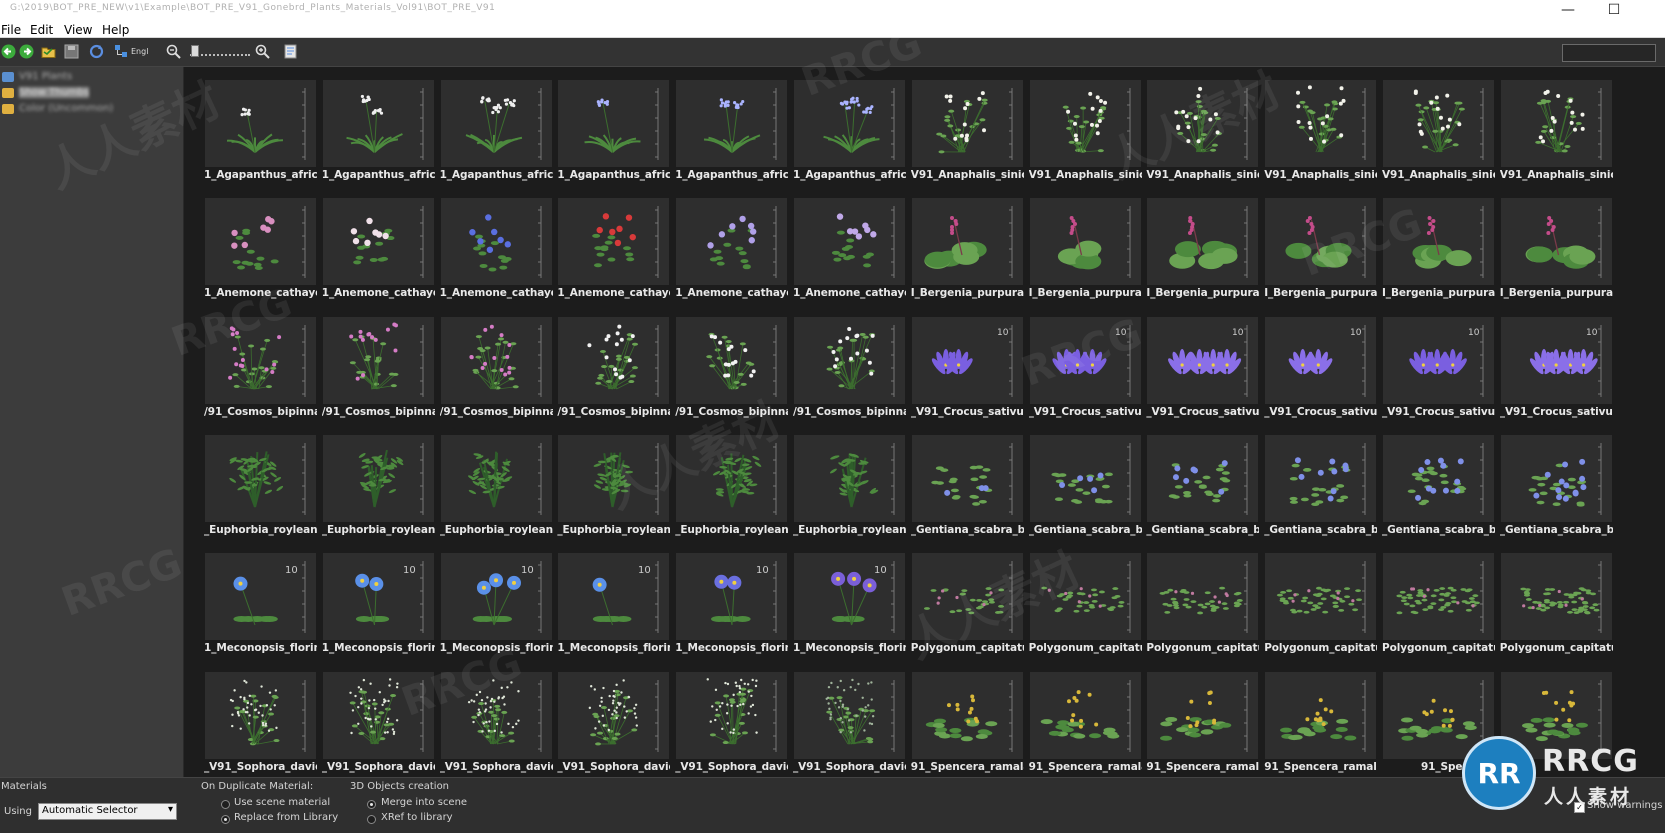  What do you see at coordinates (371, 804) in the screenshot?
I see `merge-into-scene-radio` at bounding box center [371, 804].